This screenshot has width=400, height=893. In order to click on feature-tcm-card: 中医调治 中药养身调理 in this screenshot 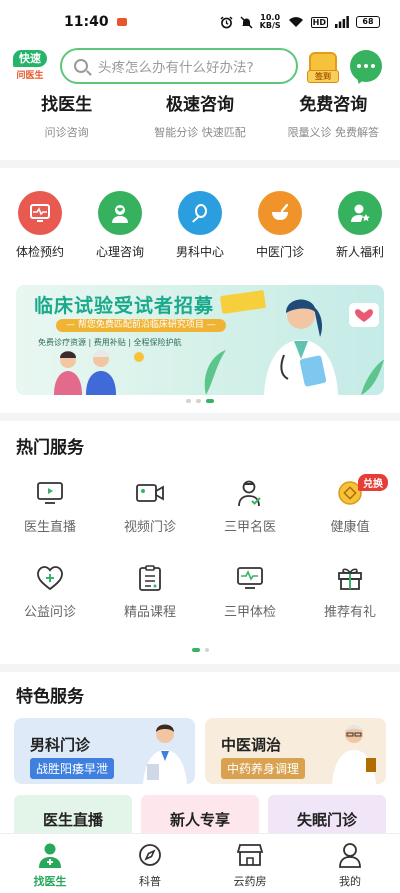, I will do `click(295, 751)`.